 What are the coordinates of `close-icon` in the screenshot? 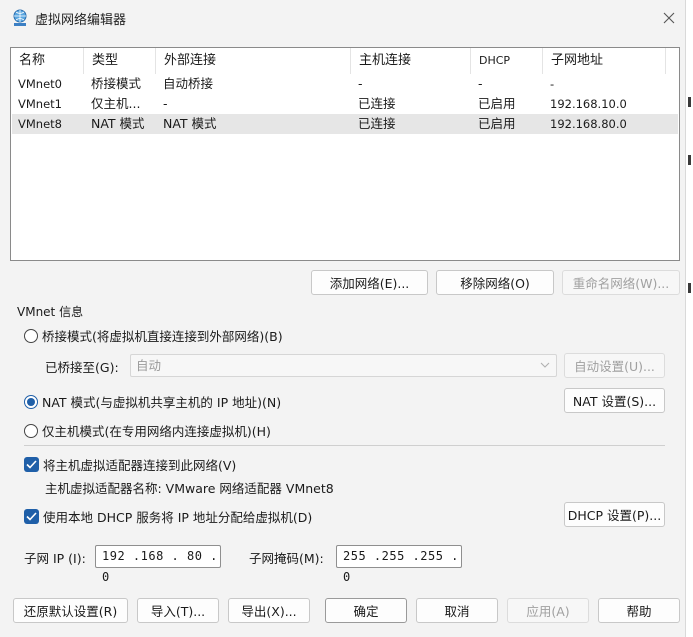 It's located at (669, 18).